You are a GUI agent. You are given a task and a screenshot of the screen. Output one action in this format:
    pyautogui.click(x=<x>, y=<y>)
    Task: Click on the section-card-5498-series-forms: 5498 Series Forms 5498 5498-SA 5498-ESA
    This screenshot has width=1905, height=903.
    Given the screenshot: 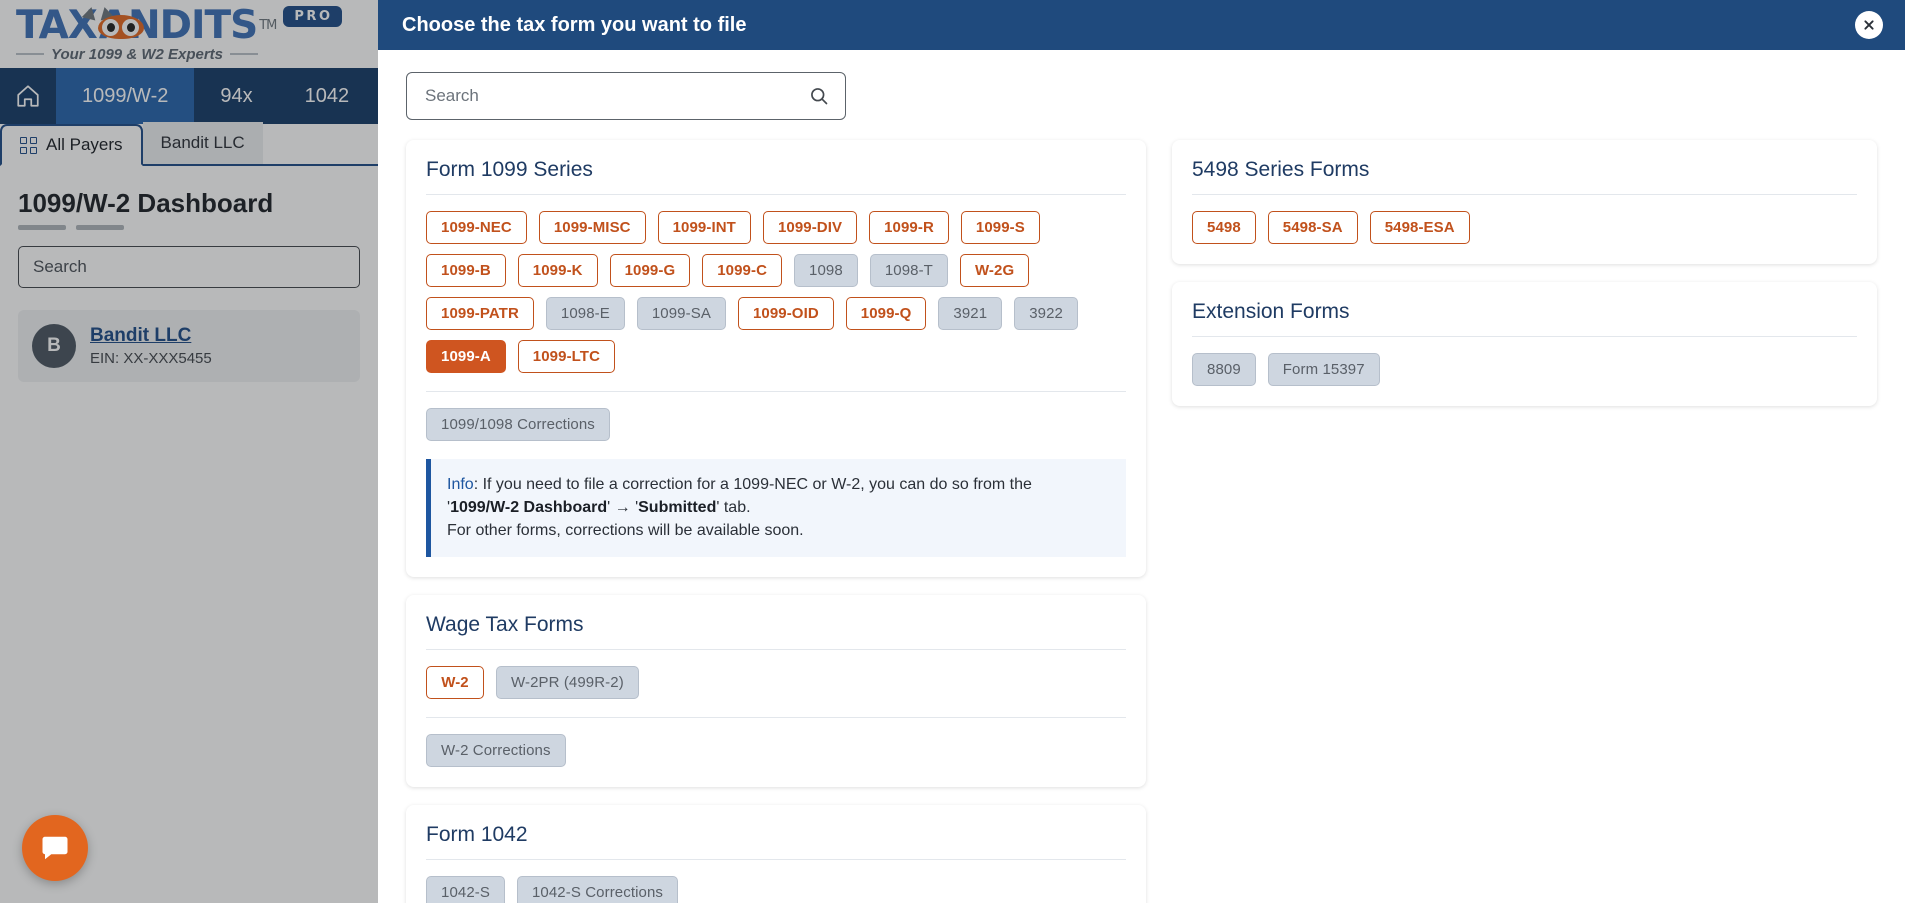 What is the action you would take?
    pyautogui.click(x=1524, y=202)
    